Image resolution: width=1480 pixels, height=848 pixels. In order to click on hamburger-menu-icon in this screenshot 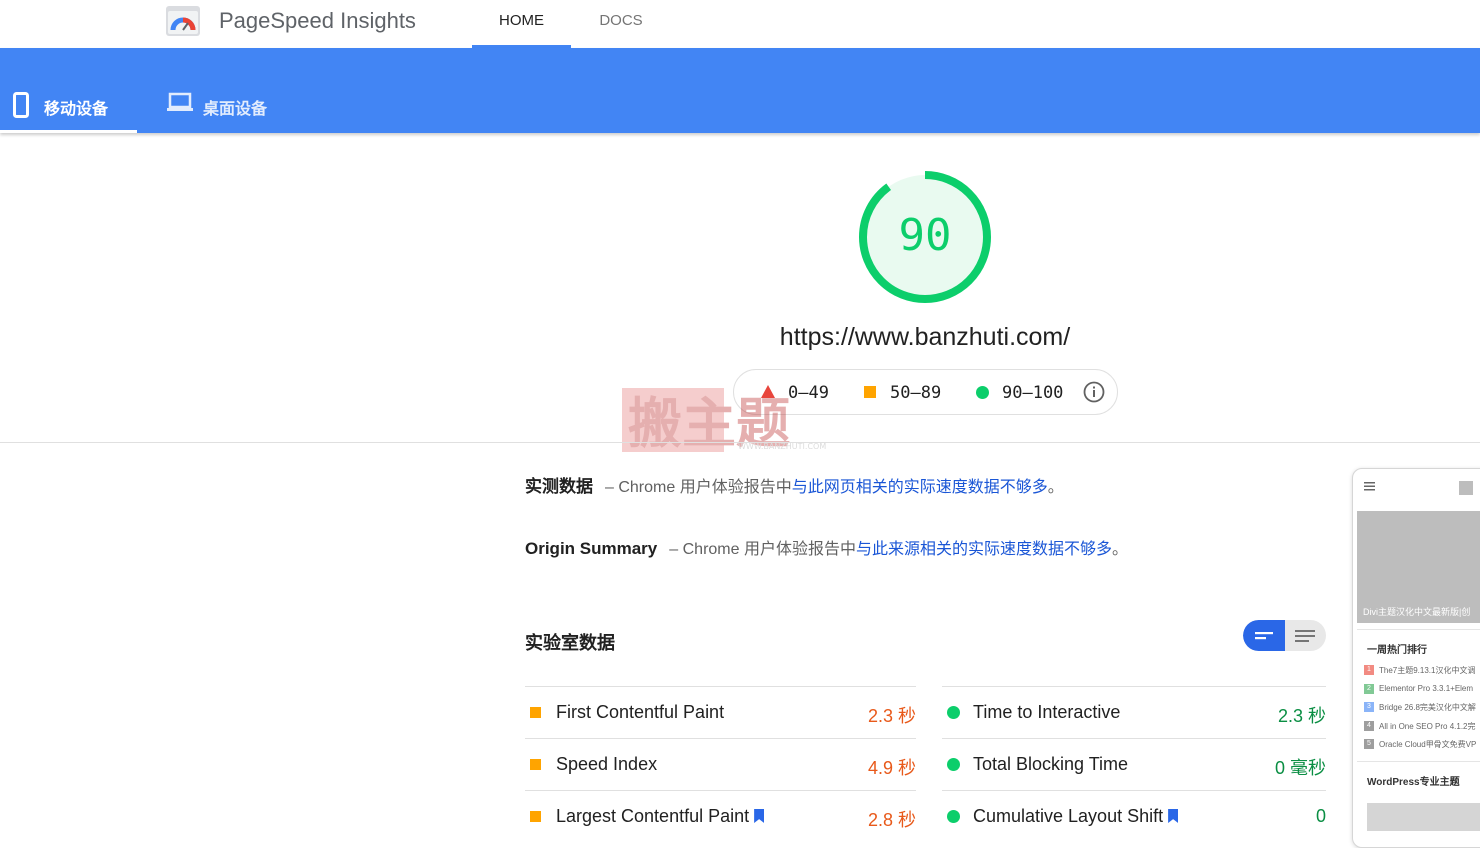, I will do `click(1369, 486)`.